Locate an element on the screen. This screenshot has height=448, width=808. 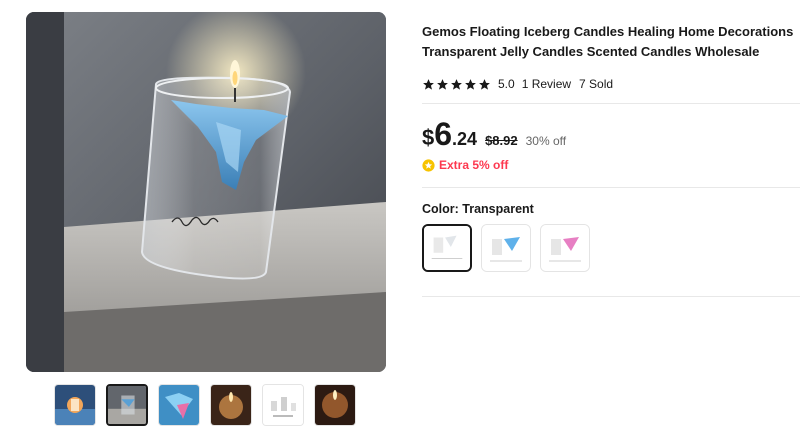
price-row: $ 6 .24 $8.92 30% off is located at coordinates (612, 136).